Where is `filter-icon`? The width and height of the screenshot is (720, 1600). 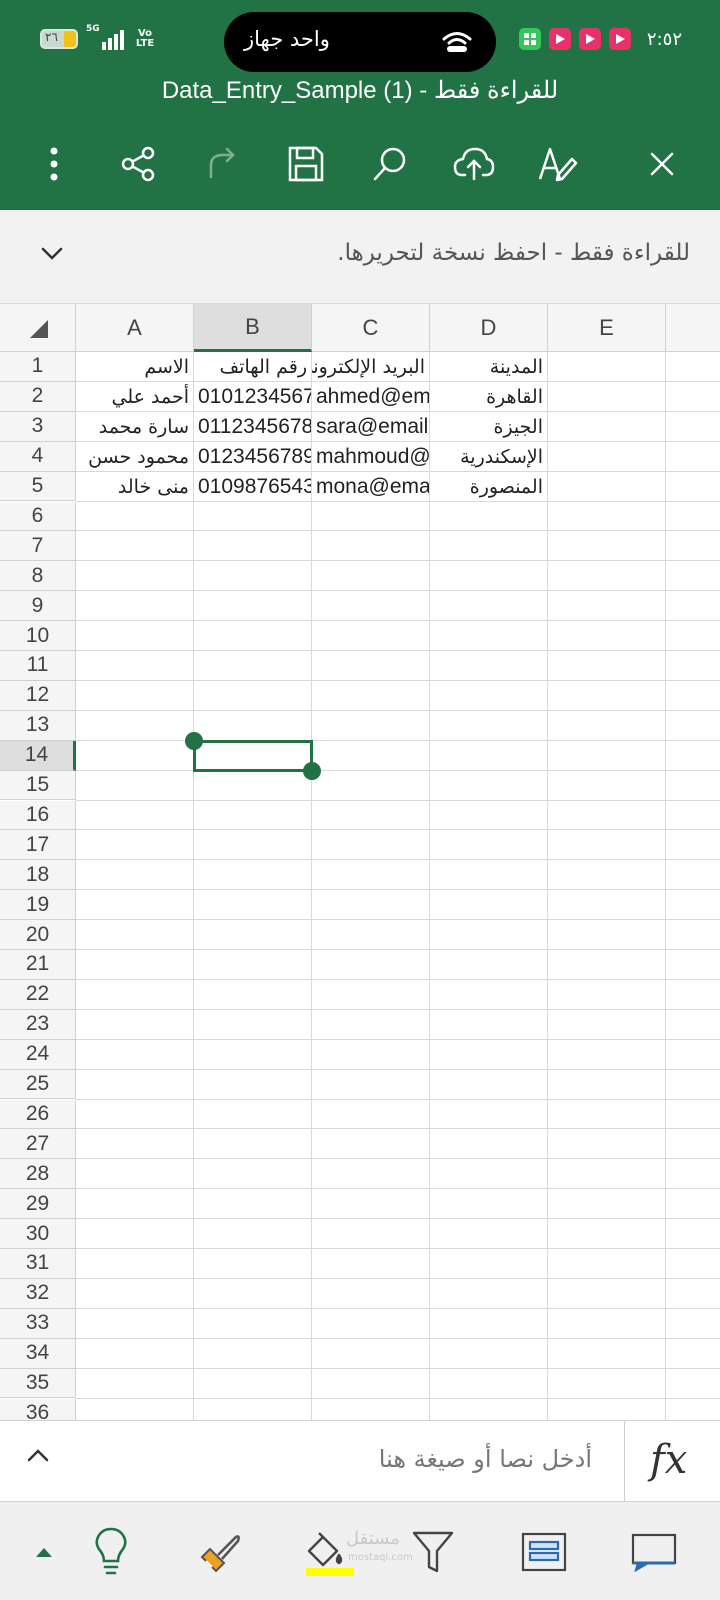 filter-icon is located at coordinates (433, 1552).